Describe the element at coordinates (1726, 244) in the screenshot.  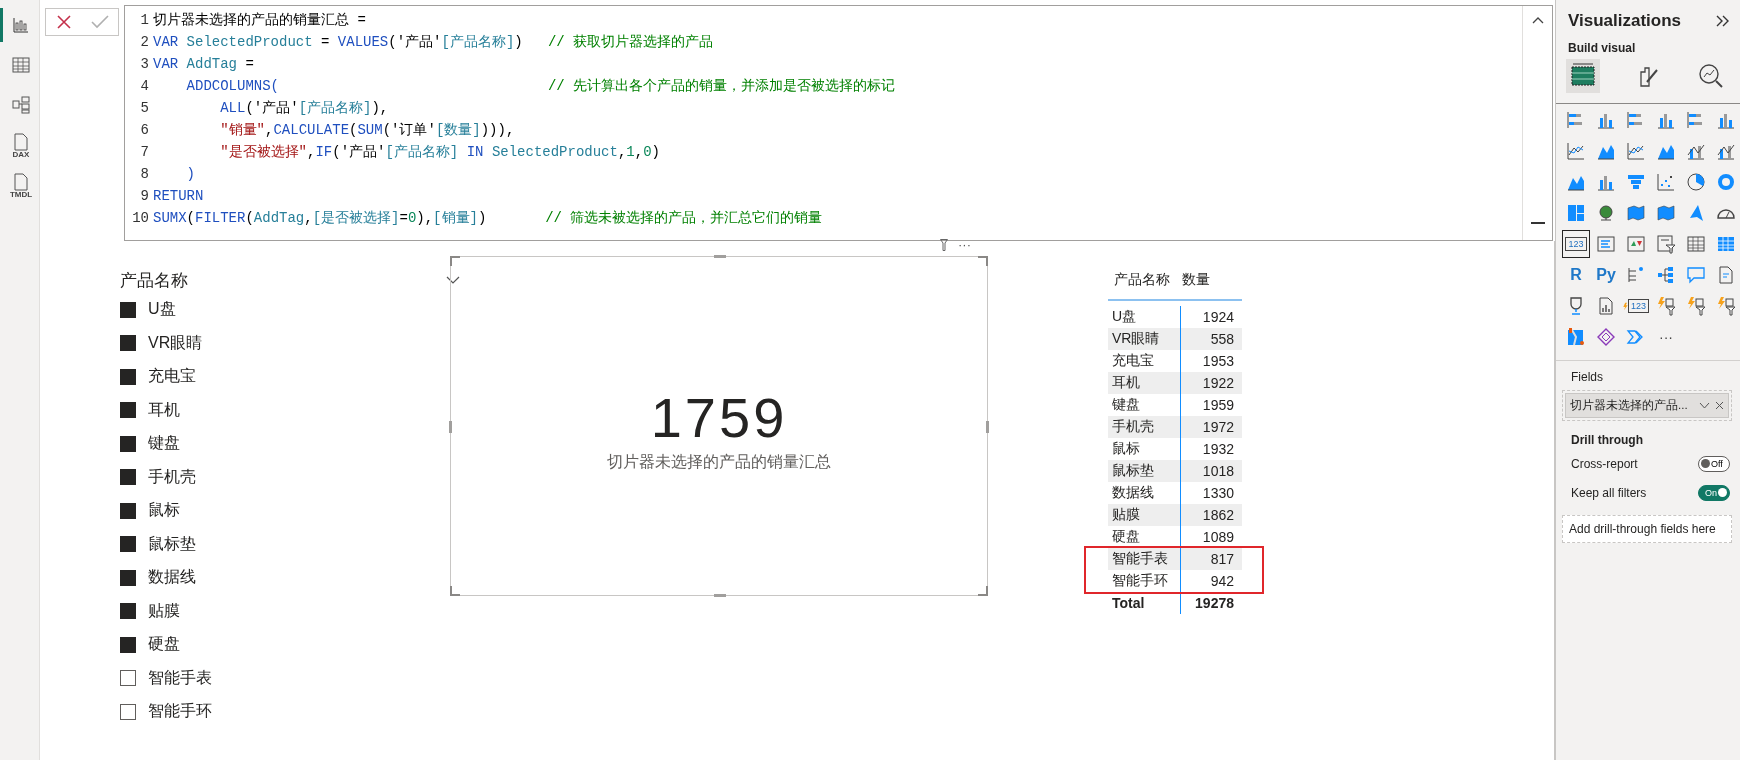
I see `grid-icon` at that location.